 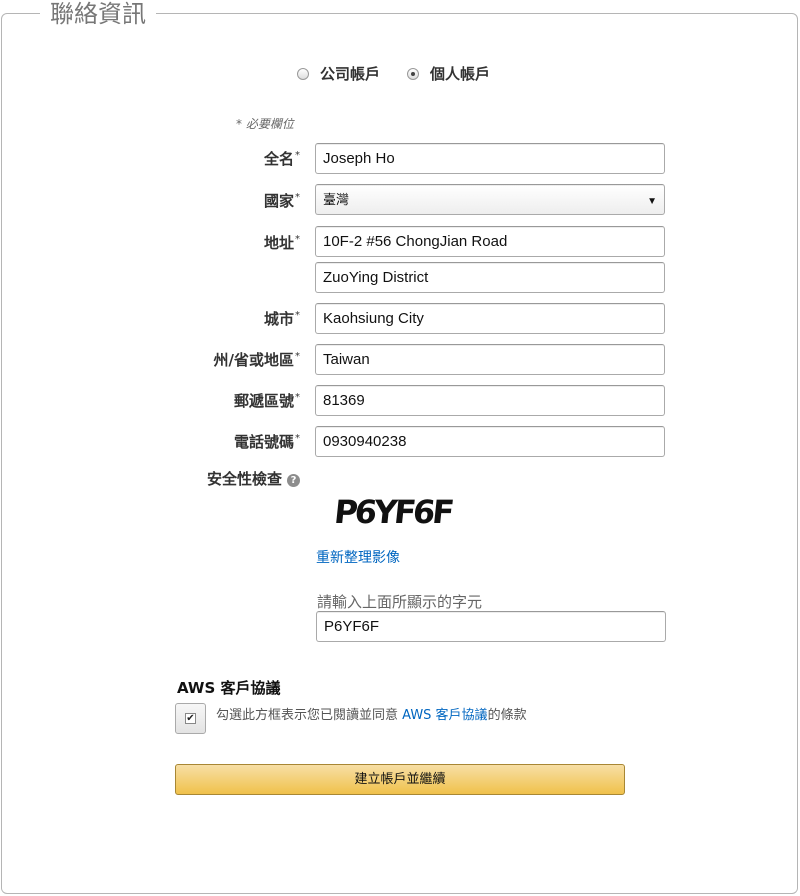 I want to click on full-name-label: 全名*, so click(x=281, y=159).